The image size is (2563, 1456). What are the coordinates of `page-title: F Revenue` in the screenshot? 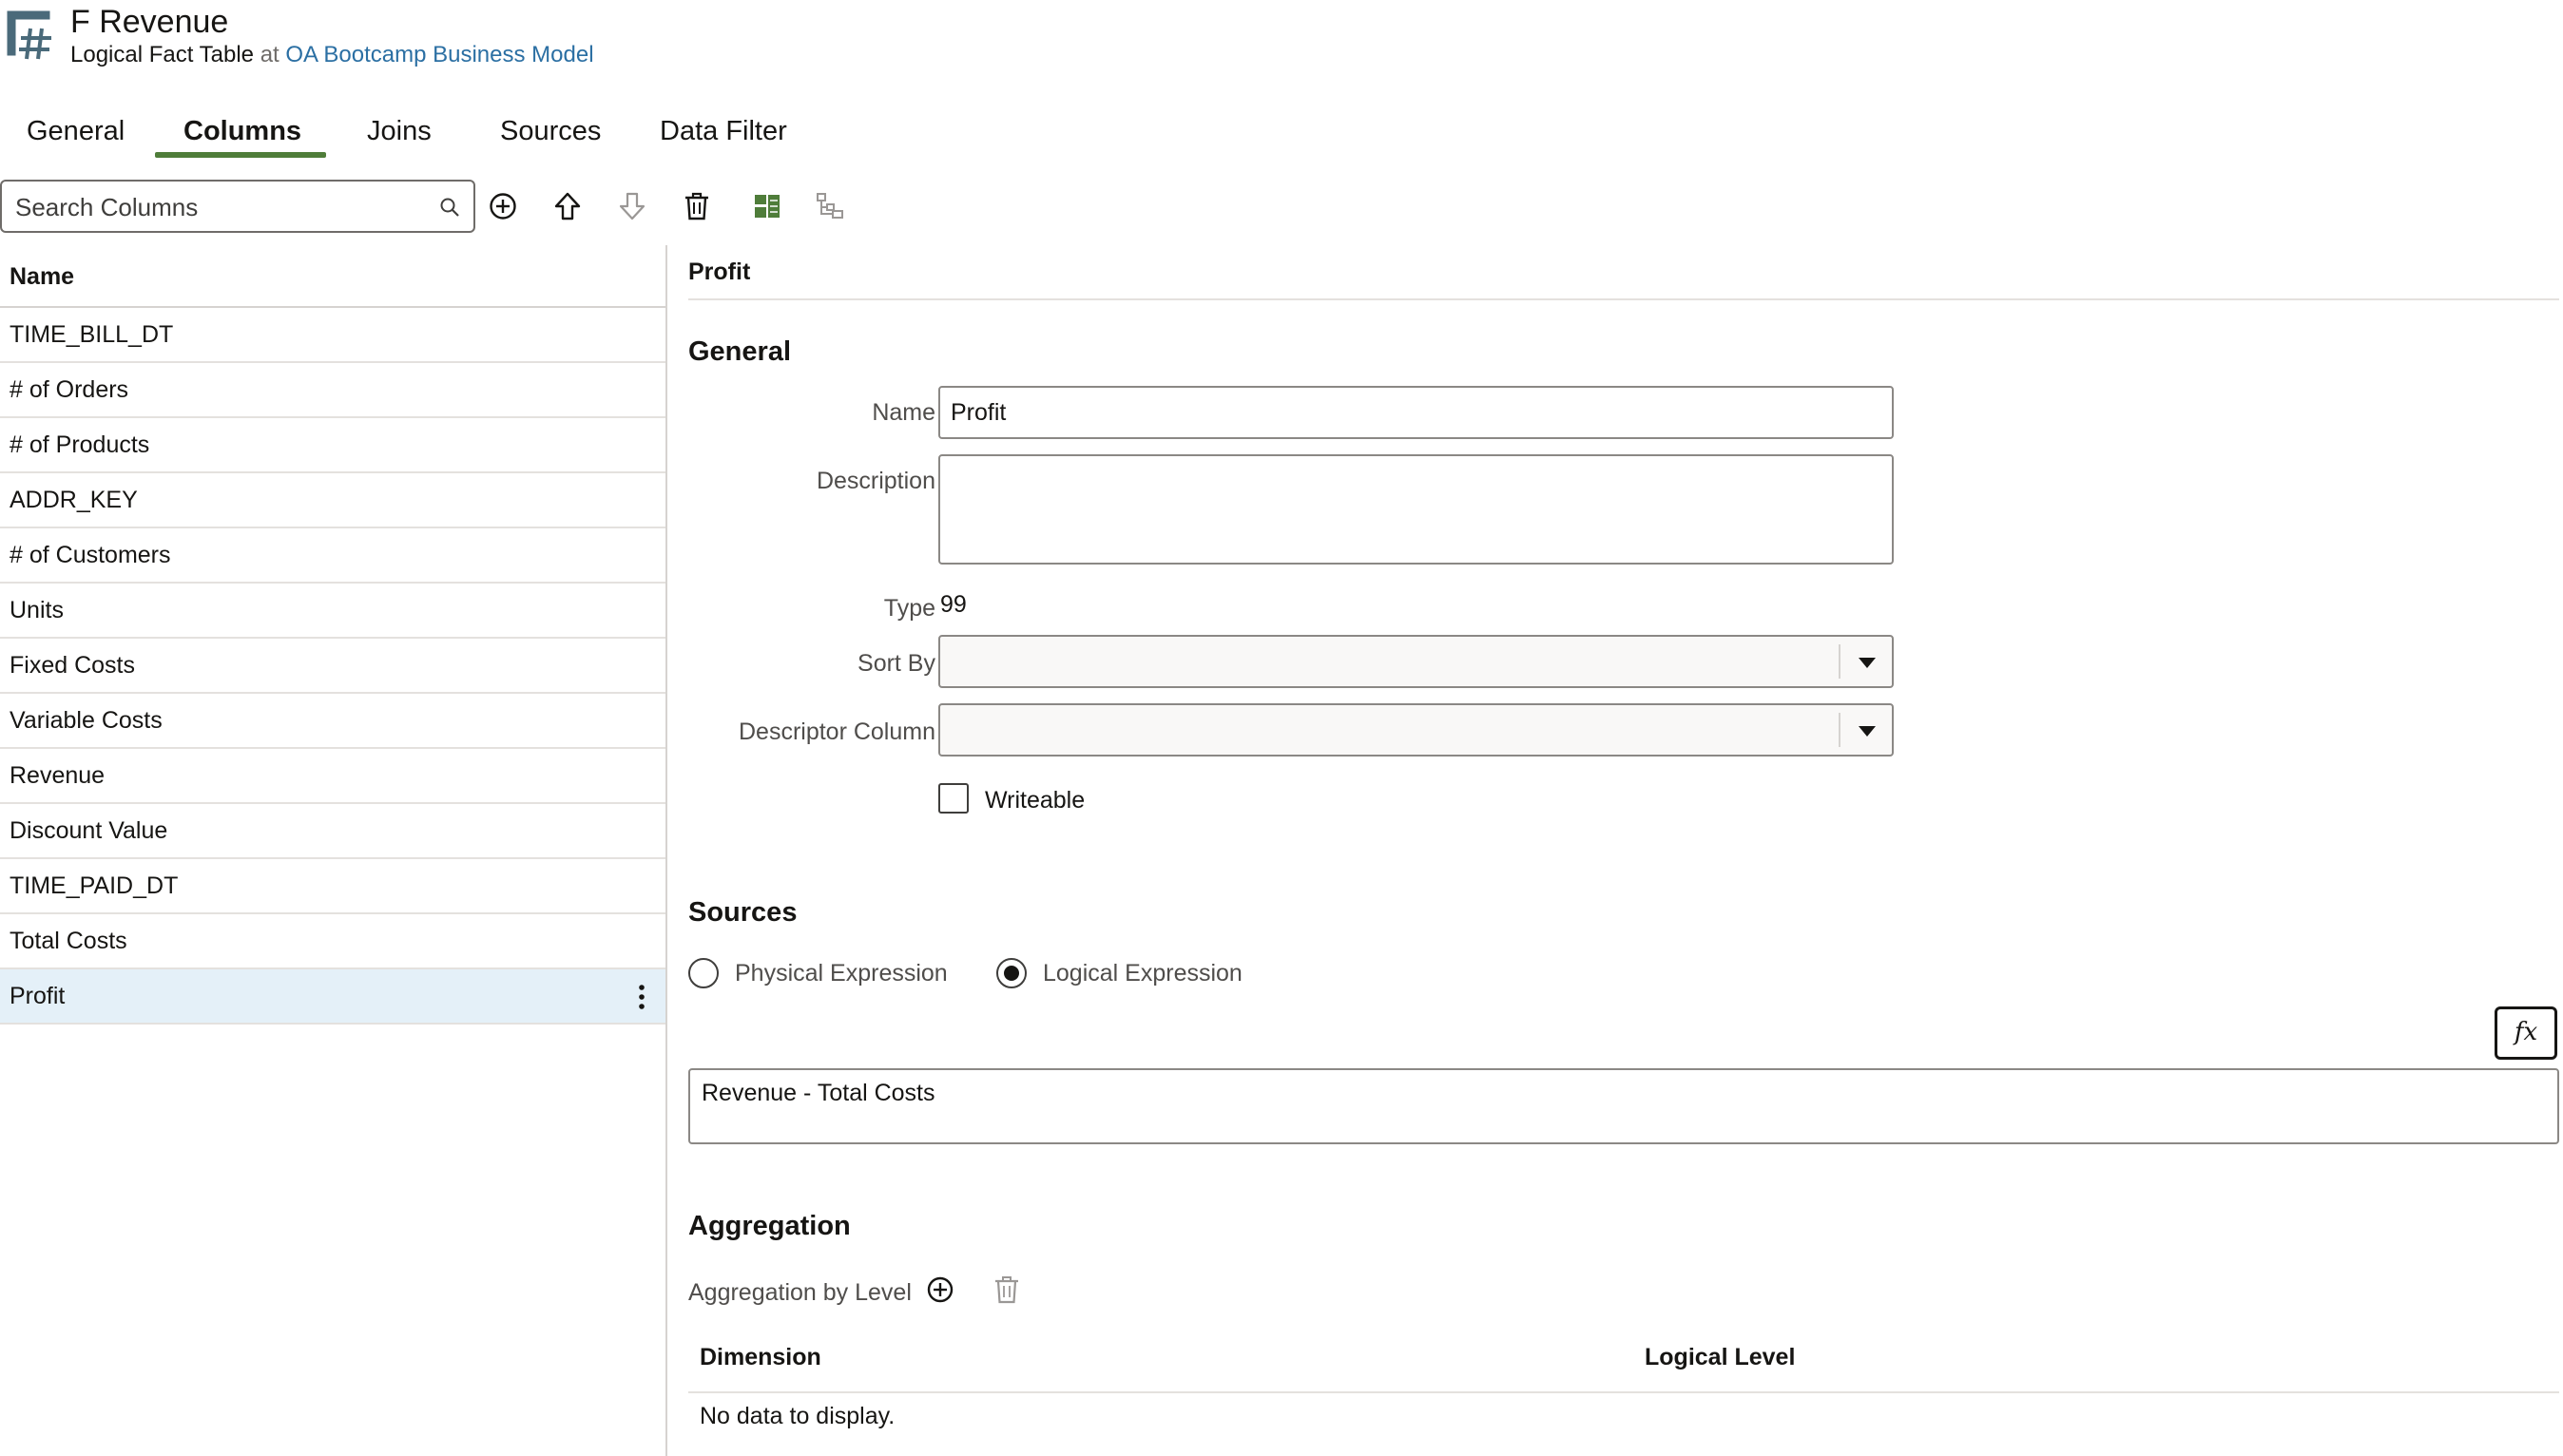 It's located at (149, 22).